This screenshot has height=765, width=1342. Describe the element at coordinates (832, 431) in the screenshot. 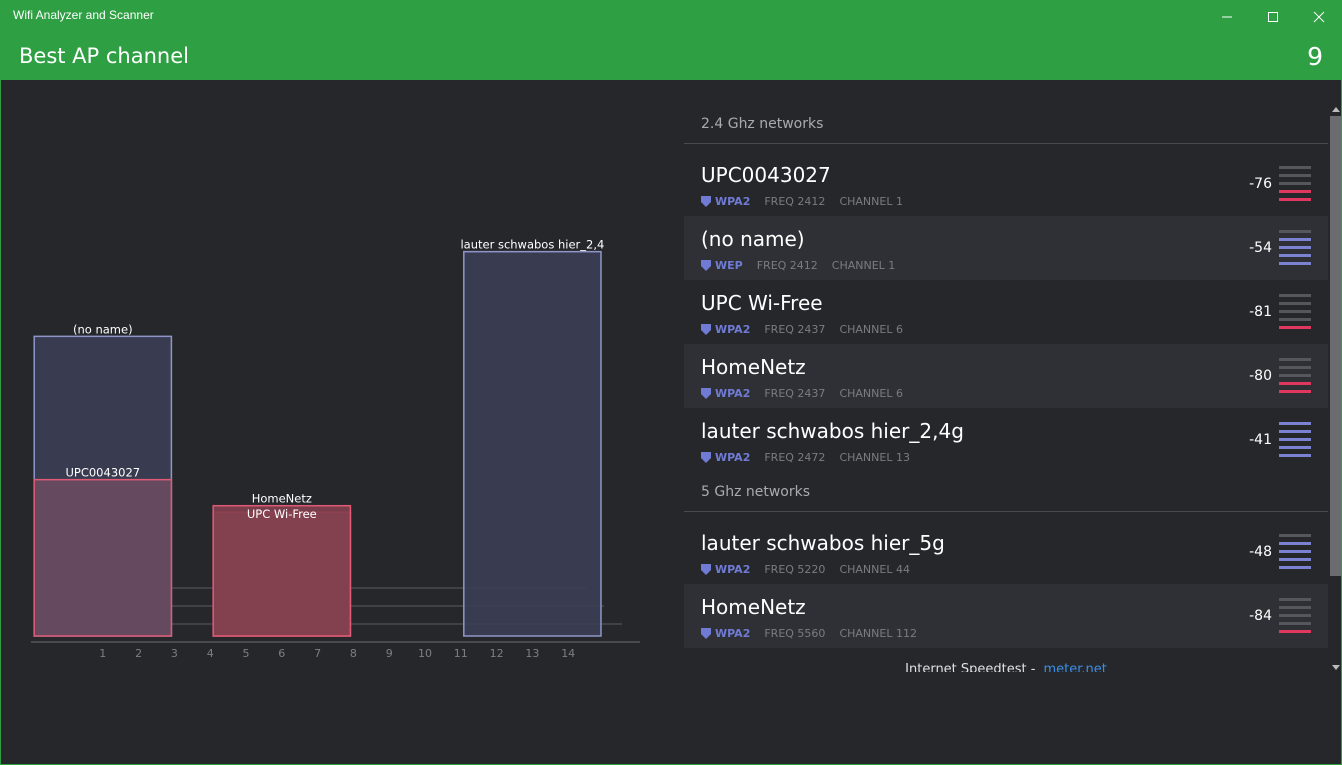

I see `network-ssid: lauter schwabos hier_2,4g` at that location.